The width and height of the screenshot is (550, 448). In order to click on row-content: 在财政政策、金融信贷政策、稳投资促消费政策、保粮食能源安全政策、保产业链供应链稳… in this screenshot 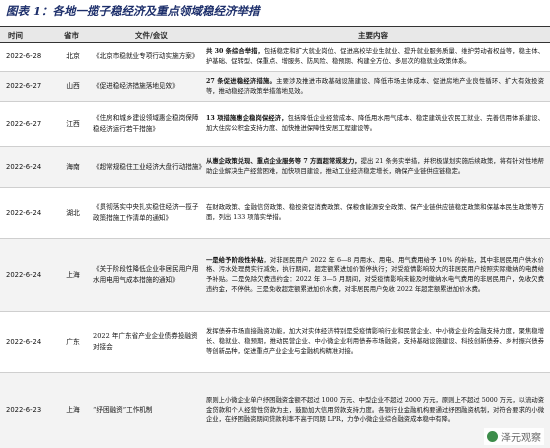, I will do `click(375, 213)`.